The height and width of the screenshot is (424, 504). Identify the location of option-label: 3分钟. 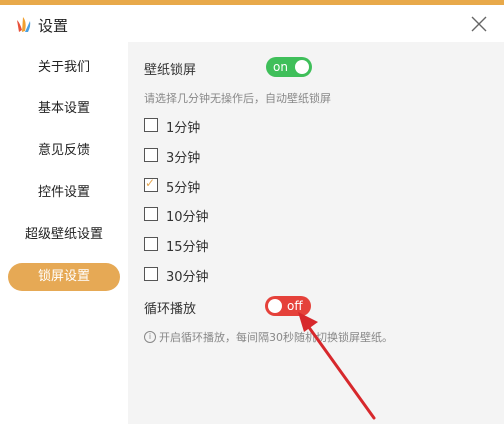
(183, 158).